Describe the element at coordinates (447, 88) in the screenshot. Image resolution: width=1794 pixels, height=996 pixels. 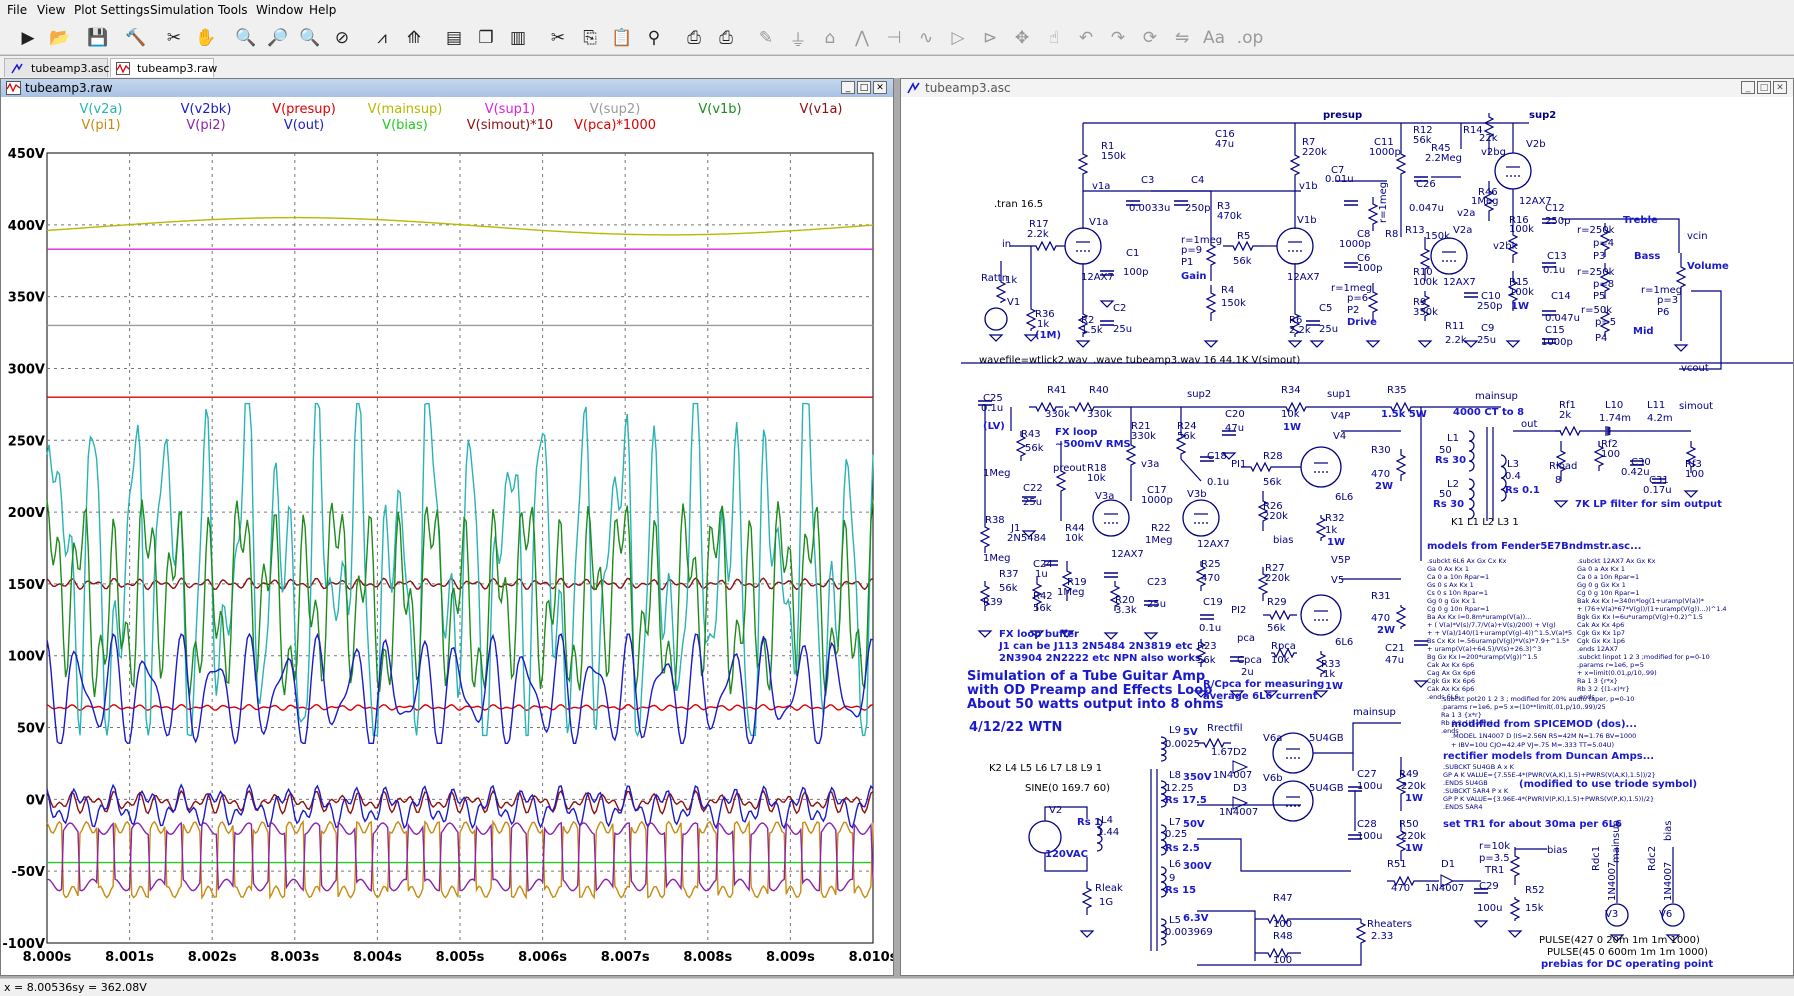
I see `window-titlebar: tubeamp3.raw _ □ ✕` at that location.